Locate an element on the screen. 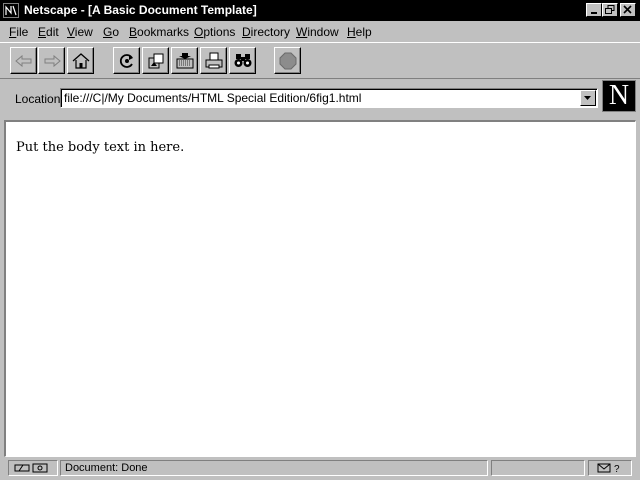 This screenshot has height=480, width=640. status-bar: Document: Done ? is located at coordinates (320, 469).